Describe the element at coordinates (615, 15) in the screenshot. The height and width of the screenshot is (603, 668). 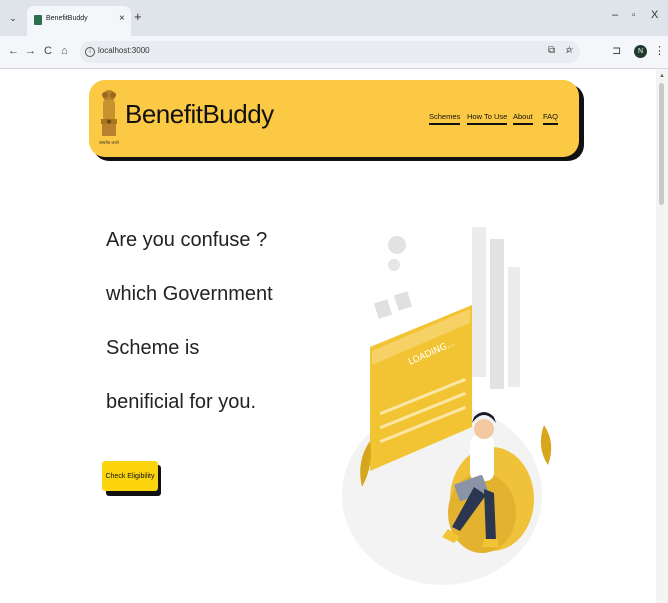
I see `window-minimize-icon: –` at that location.